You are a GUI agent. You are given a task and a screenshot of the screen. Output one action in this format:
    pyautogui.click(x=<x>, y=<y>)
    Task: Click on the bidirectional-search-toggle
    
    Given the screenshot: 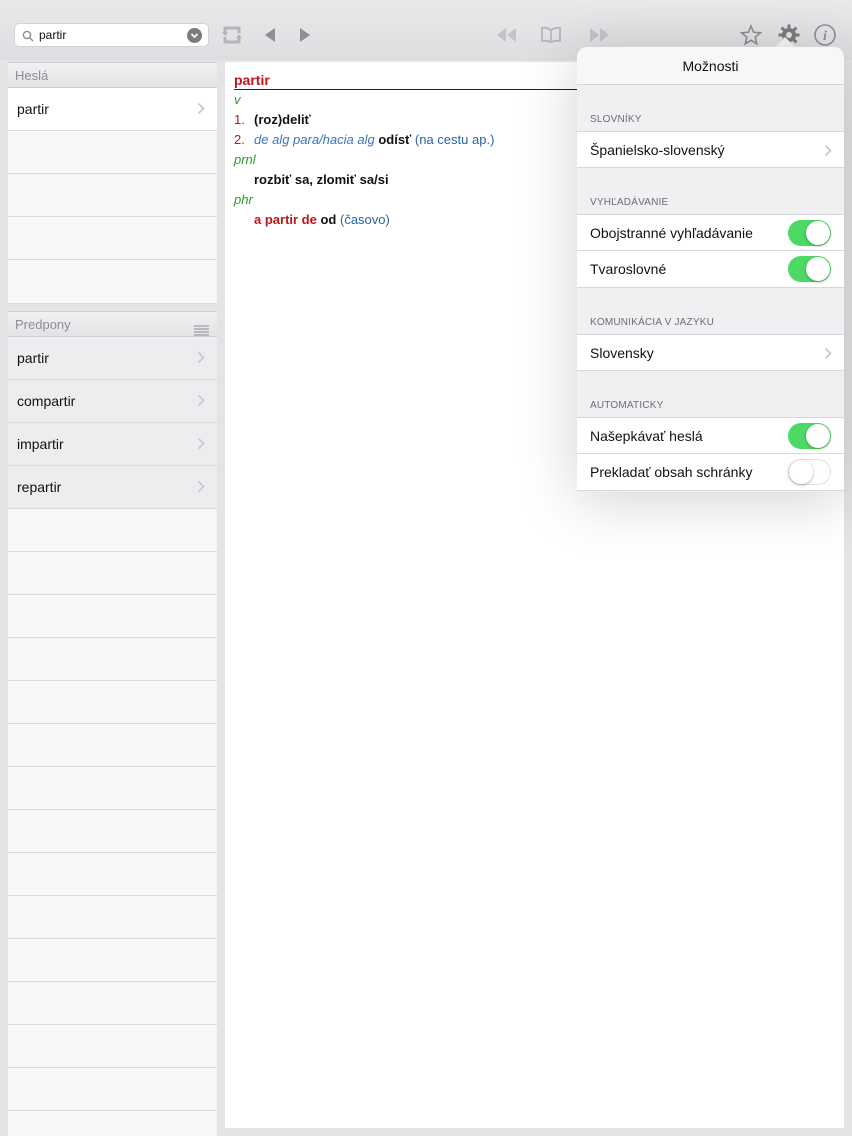 What is the action you would take?
    pyautogui.click(x=809, y=233)
    